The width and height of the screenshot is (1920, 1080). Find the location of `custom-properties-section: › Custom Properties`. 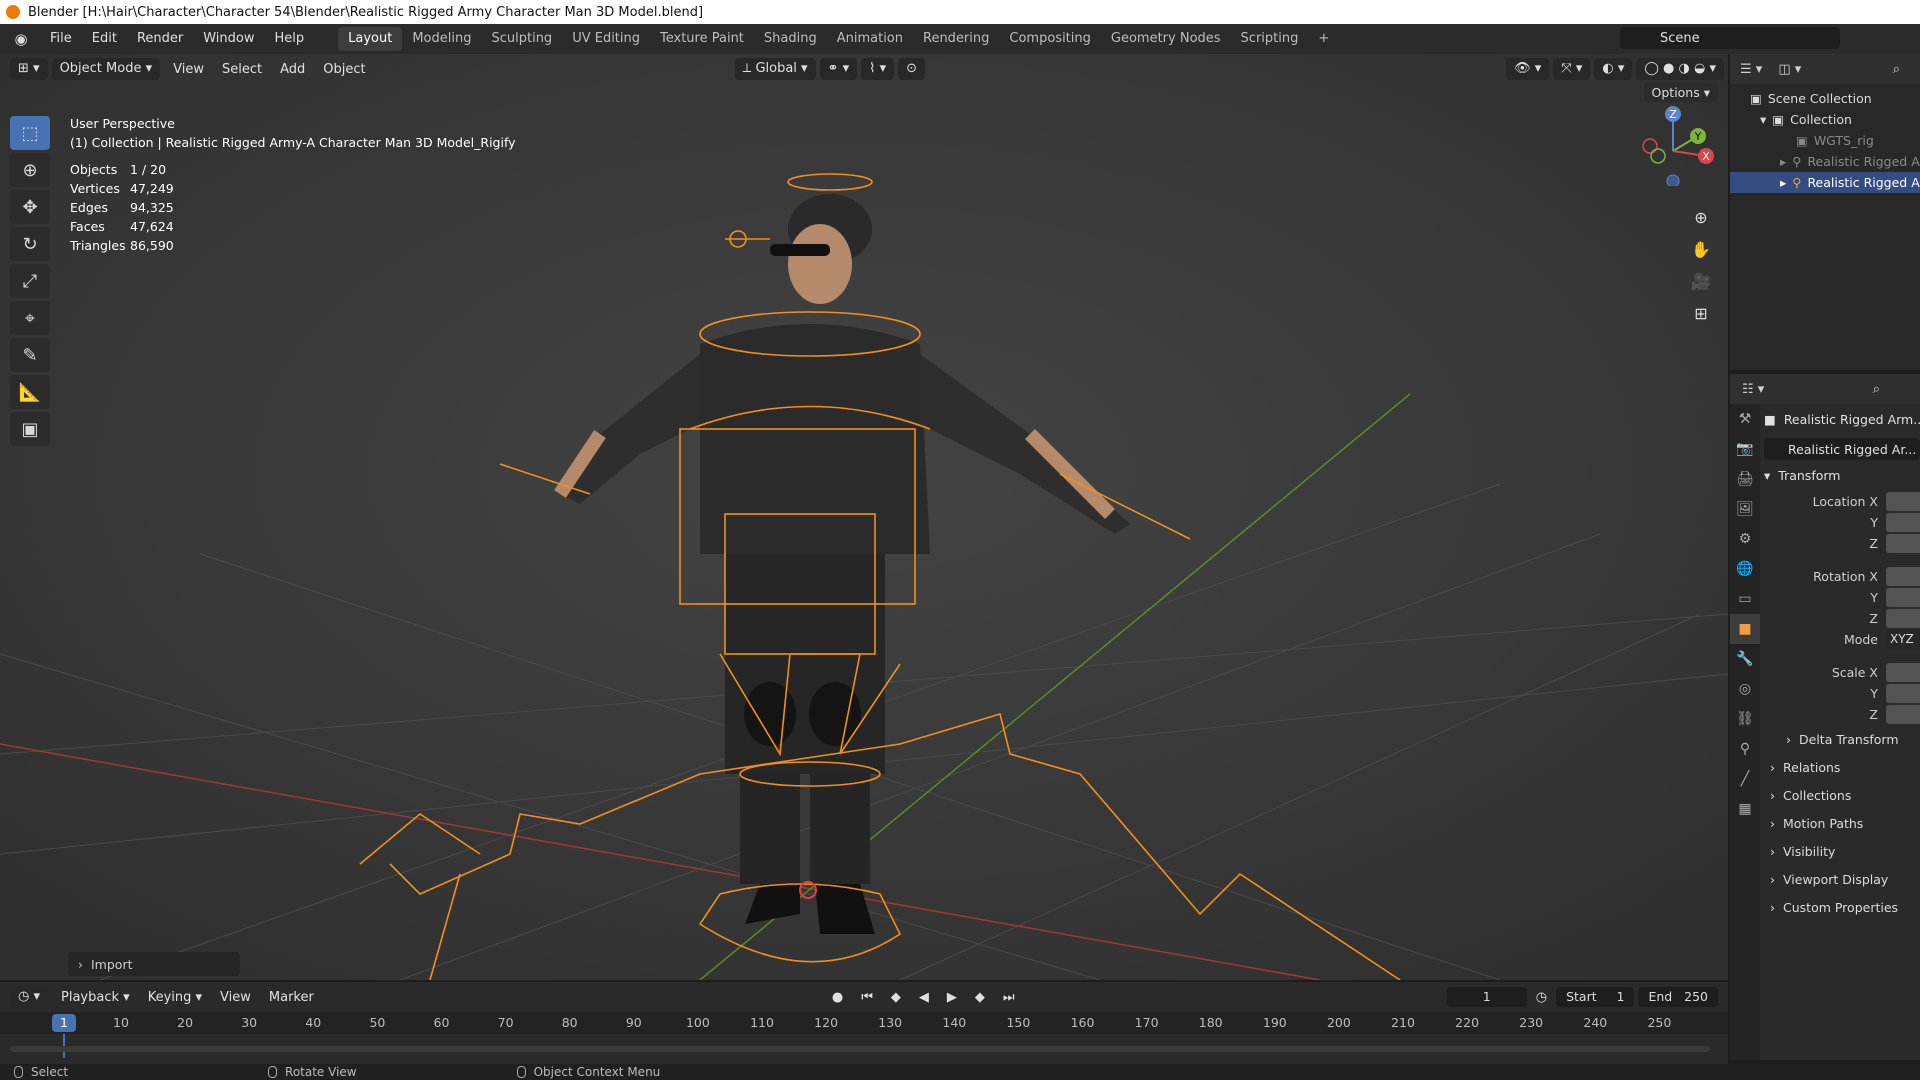

custom-properties-section: › Custom Properties is located at coordinates (1842, 907).